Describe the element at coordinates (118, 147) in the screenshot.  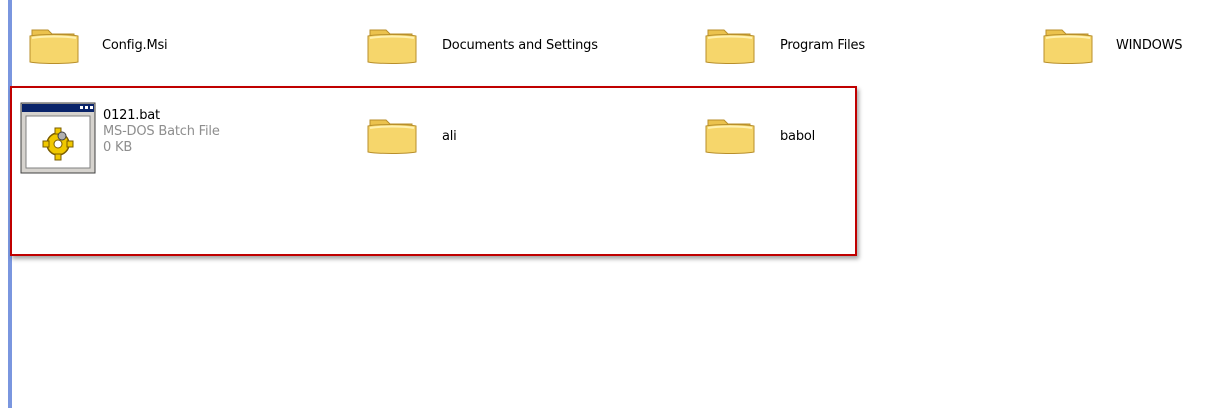
I see `file-size-label: 0 KB` at that location.